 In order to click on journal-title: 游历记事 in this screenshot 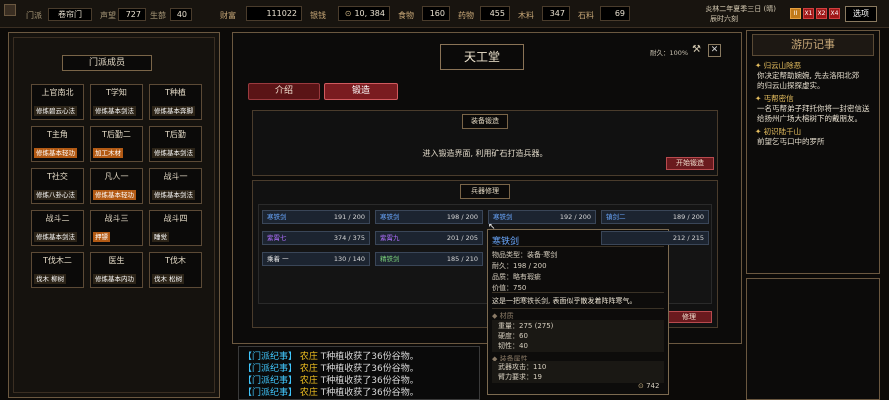, I will do `click(813, 45)`.